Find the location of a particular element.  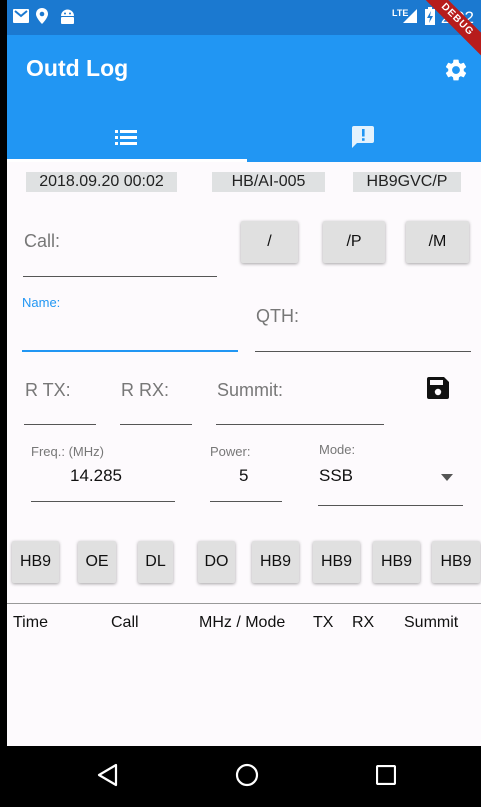

feedback-alert-icon is located at coordinates (362, 136).